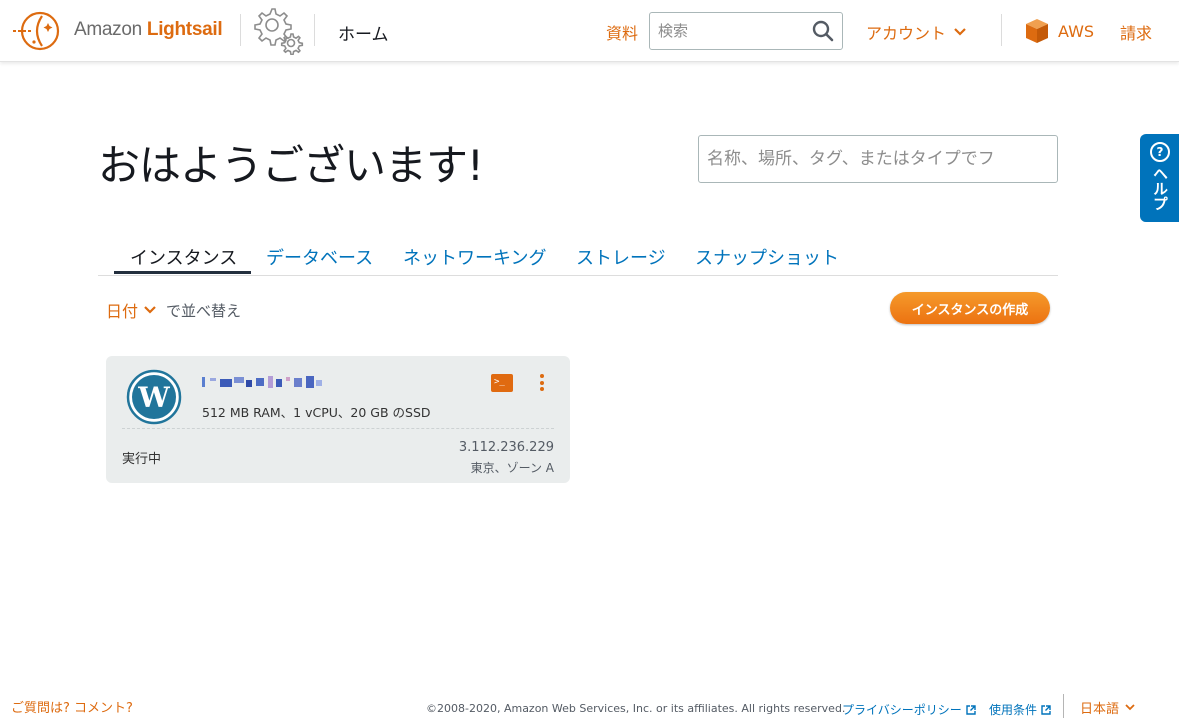 This screenshot has height=723, width=1179. I want to click on search-icon, so click(823, 31).